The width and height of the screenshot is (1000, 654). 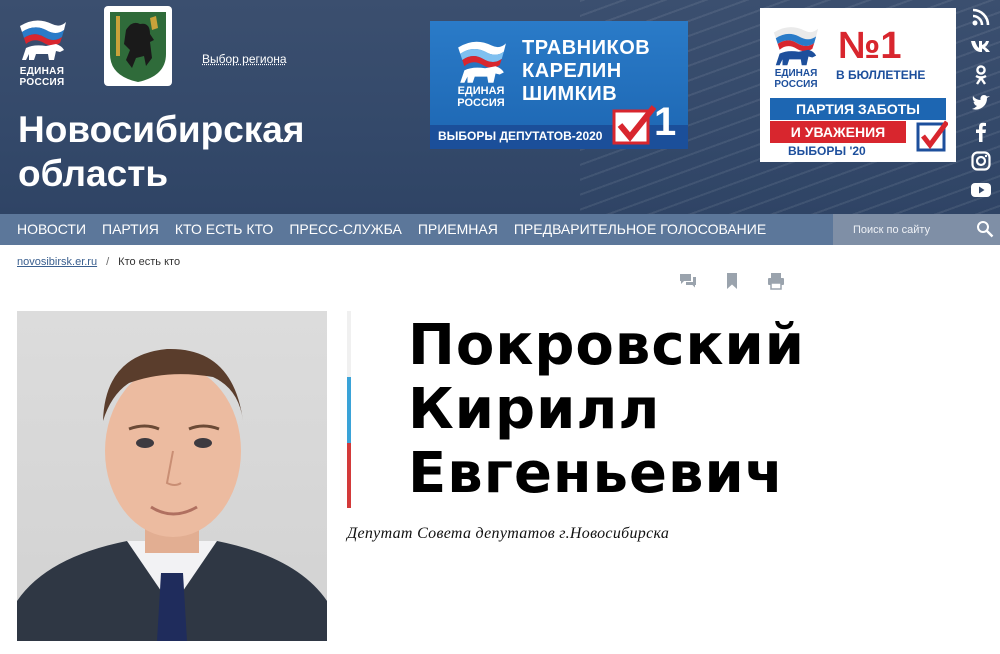 What do you see at coordinates (607, 345) in the screenshot?
I see `person-name-line: Покровский` at bounding box center [607, 345].